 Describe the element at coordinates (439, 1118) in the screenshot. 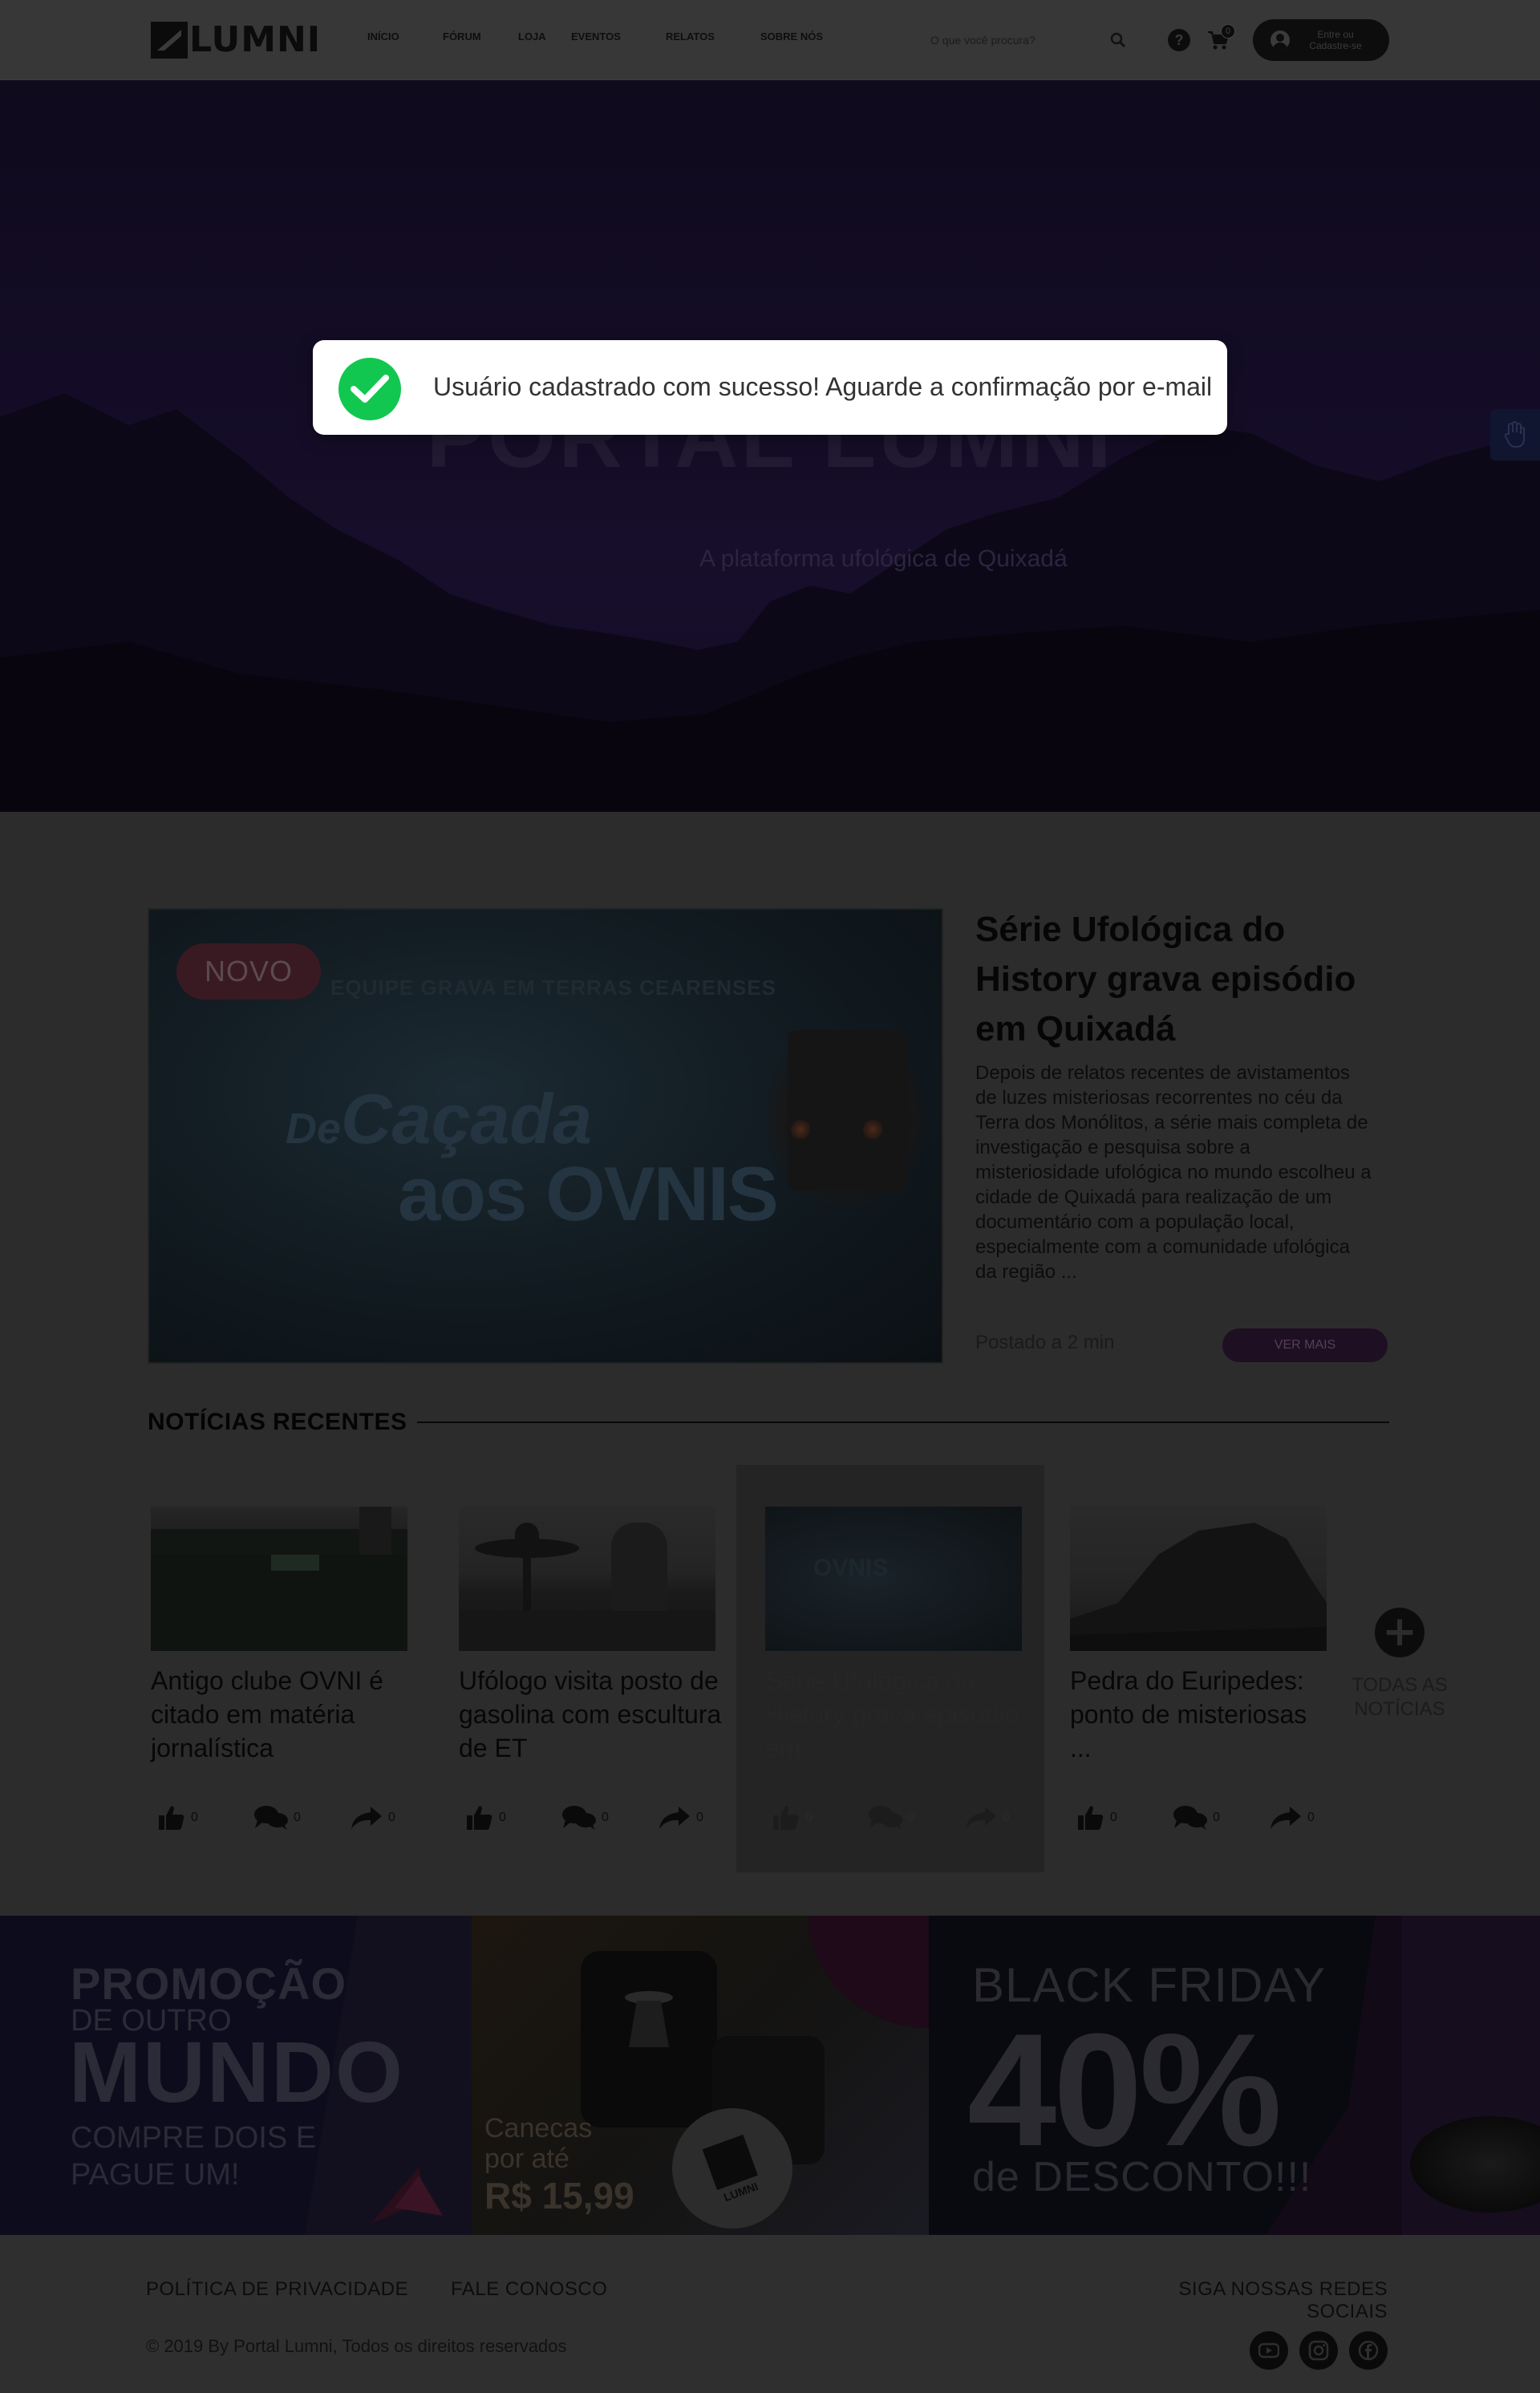

I see `featured-image-logo-line1: DeCaçada` at that location.